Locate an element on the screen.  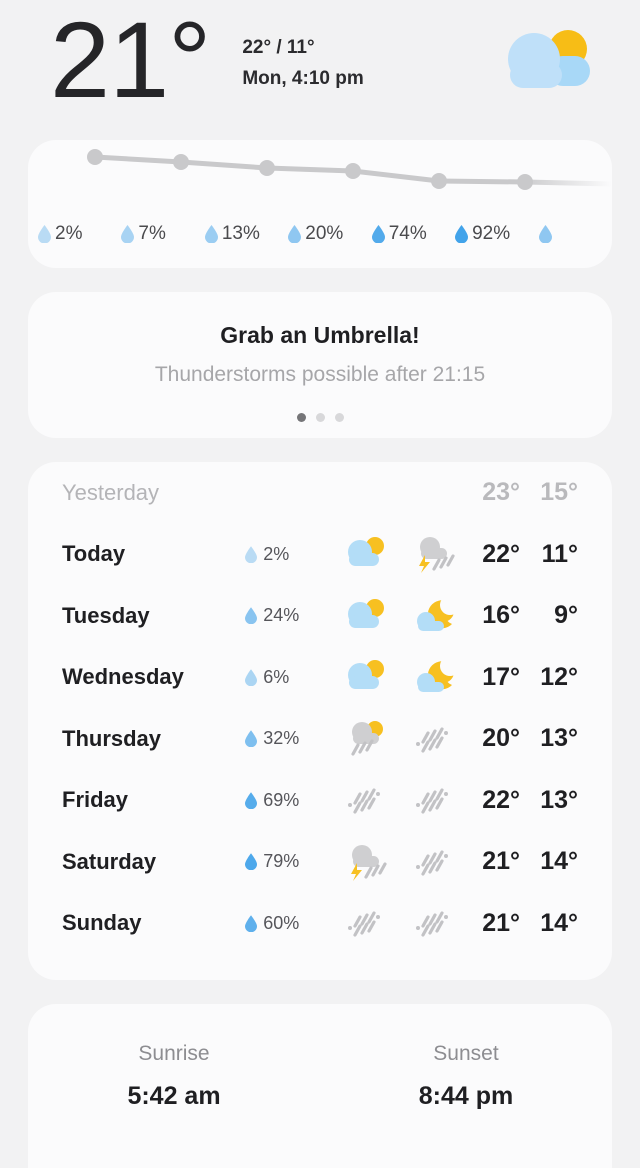
forecast-precipitation: 79% is located at coordinates (293, 861).